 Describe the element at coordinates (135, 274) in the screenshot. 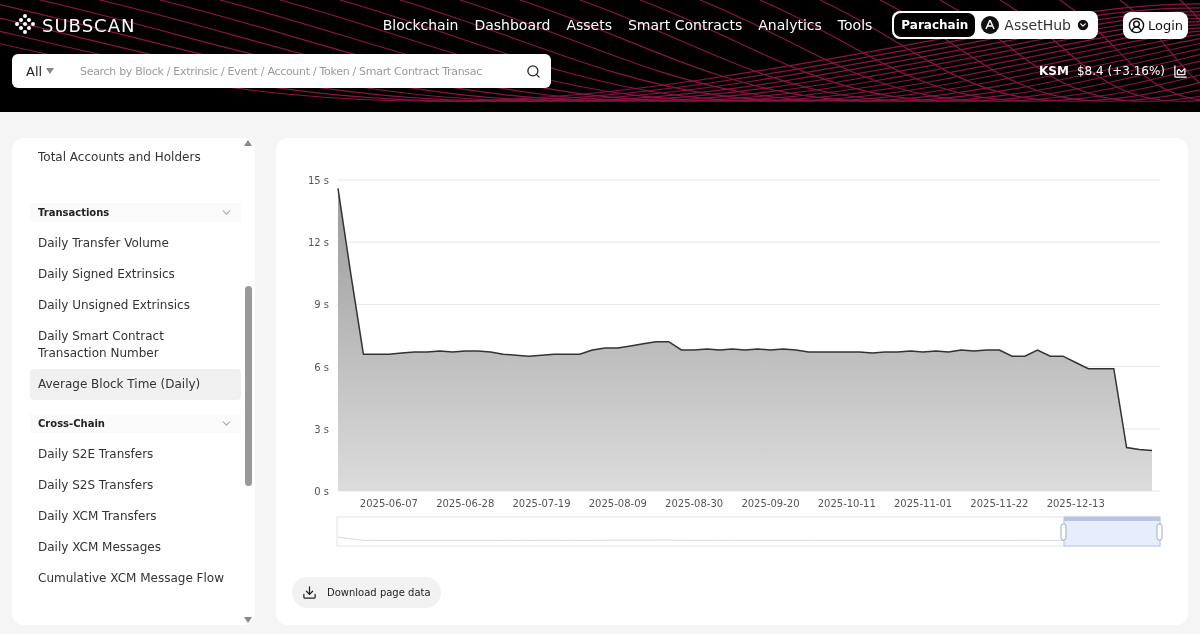

I see `sidebar-item: Daily Signed Extrinsics` at that location.